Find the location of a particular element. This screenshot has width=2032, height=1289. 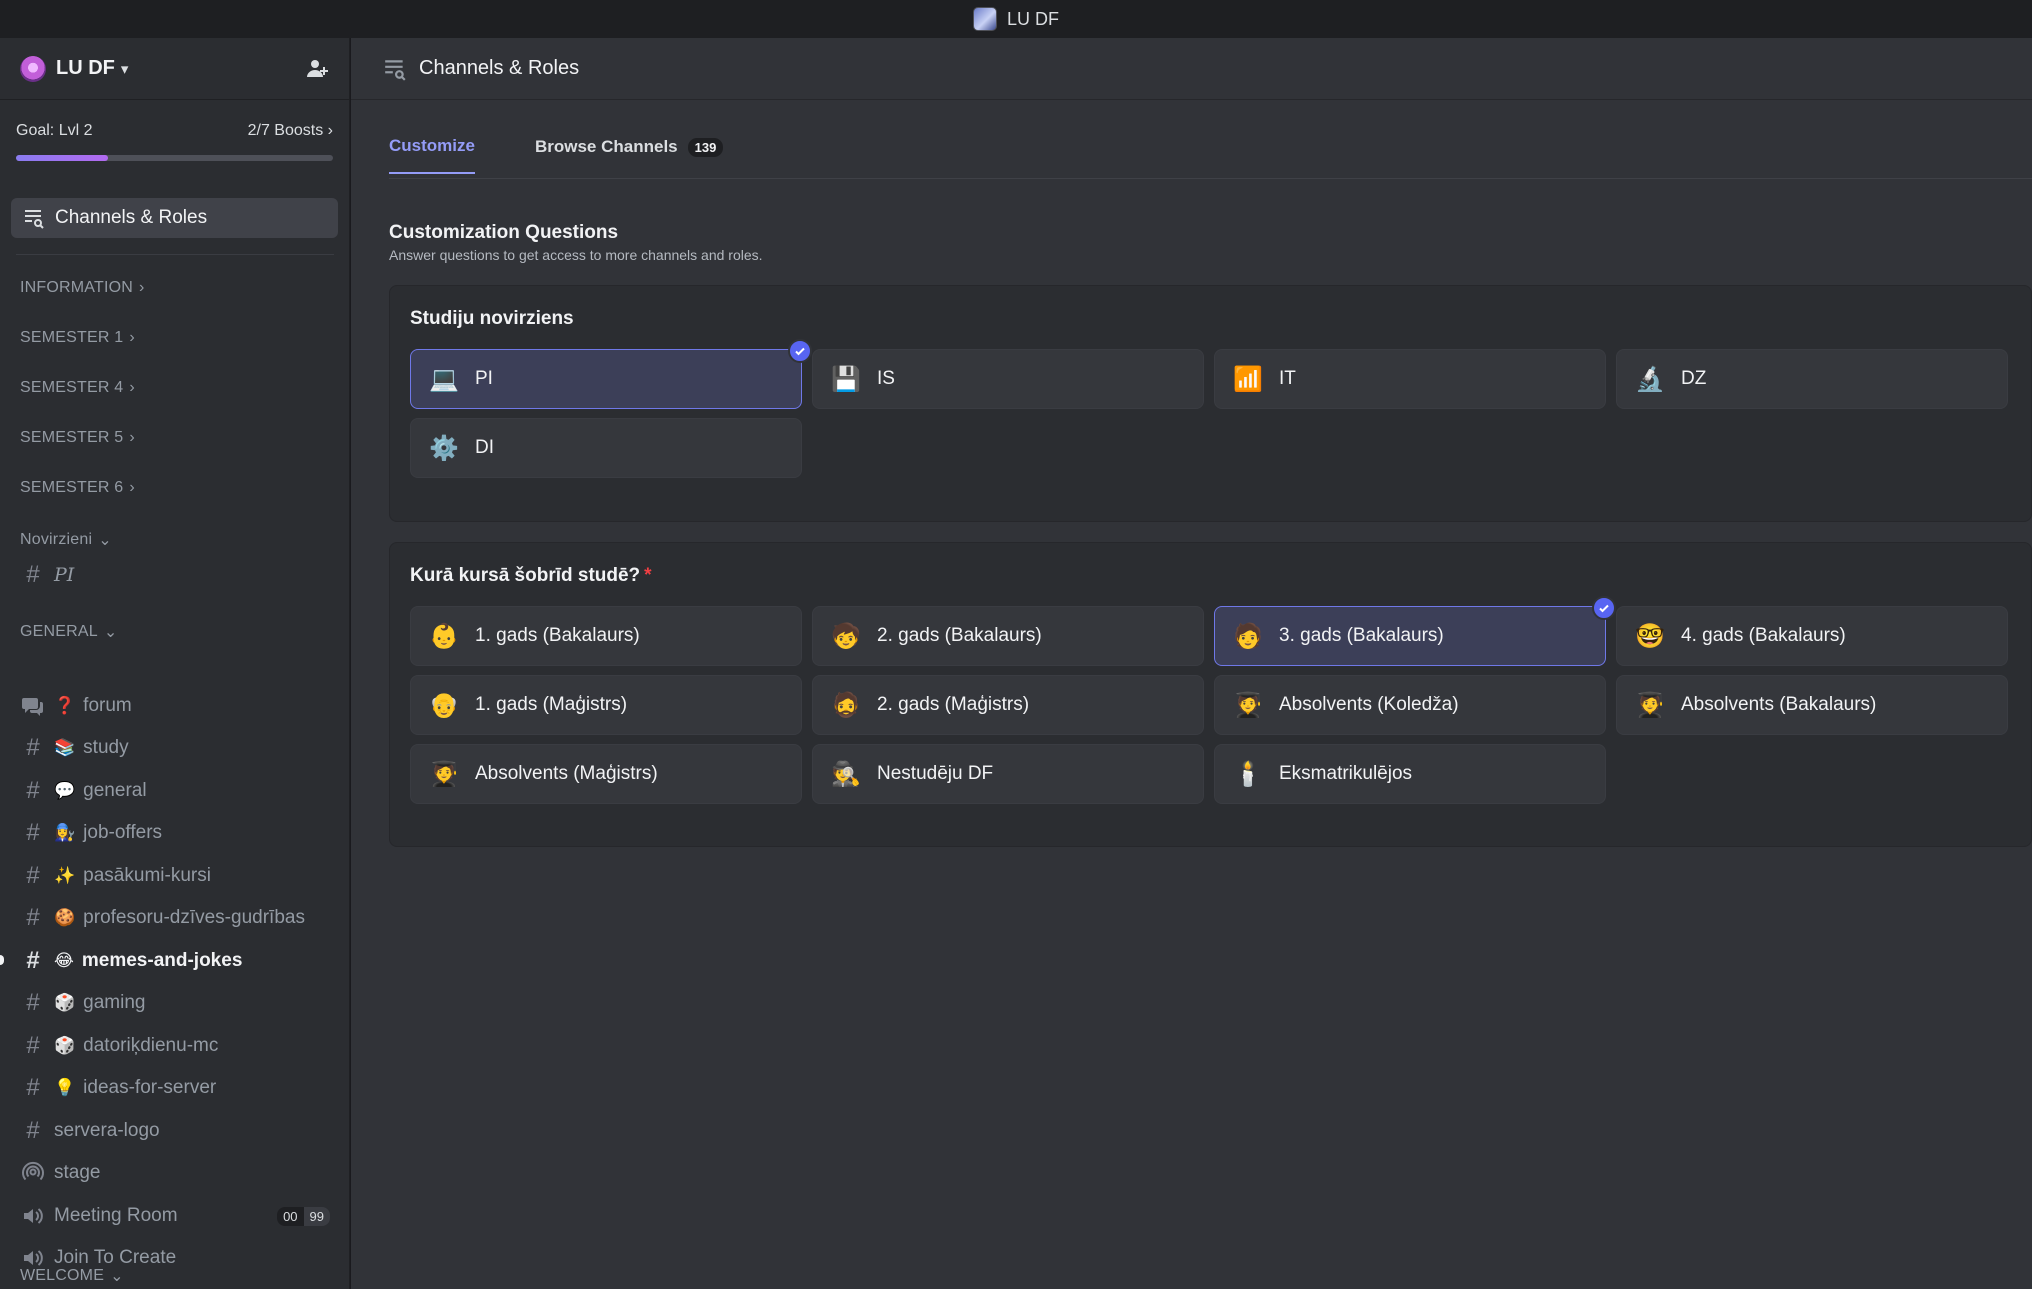

option-button: 🤓 4. gads (Bakalaurs) is located at coordinates (1812, 636).